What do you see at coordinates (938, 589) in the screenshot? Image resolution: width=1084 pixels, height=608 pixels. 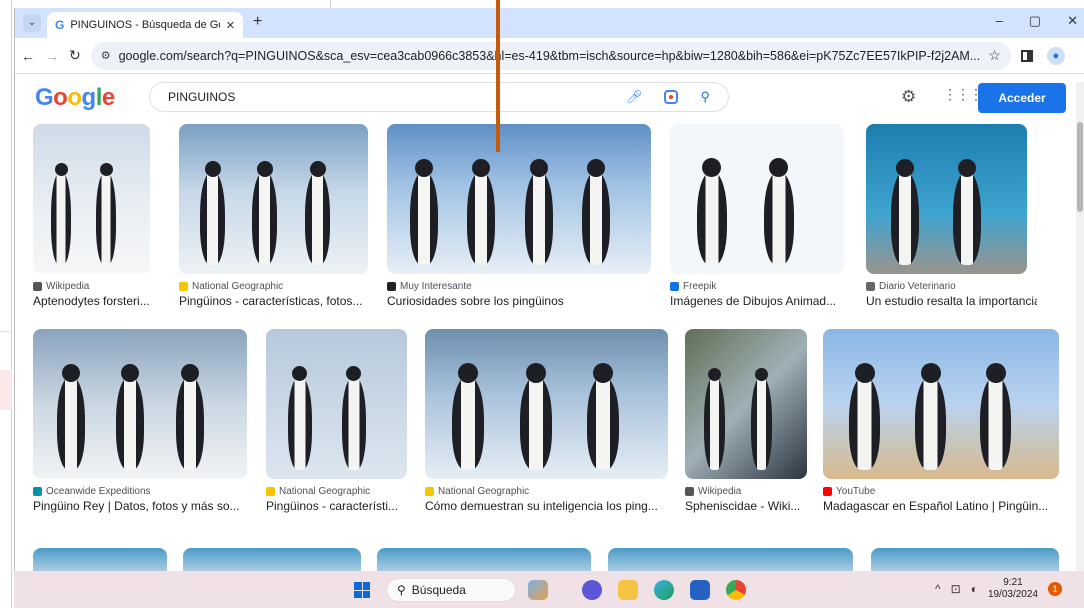 I see `tray-chevron-icon: ^` at bounding box center [938, 589].